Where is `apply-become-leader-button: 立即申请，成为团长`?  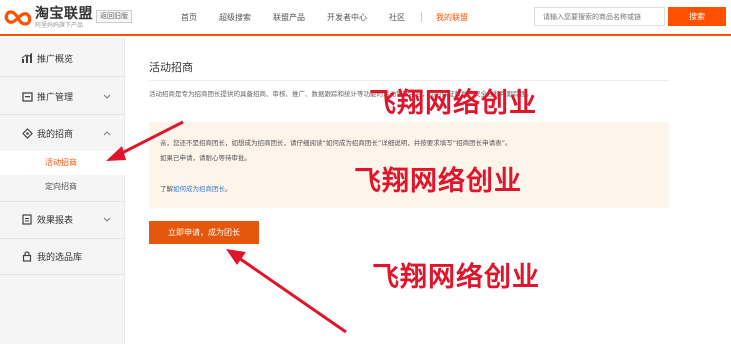
apply-become-leader-button: 立即申请，成为团长 is located at coordinates (204, 232).